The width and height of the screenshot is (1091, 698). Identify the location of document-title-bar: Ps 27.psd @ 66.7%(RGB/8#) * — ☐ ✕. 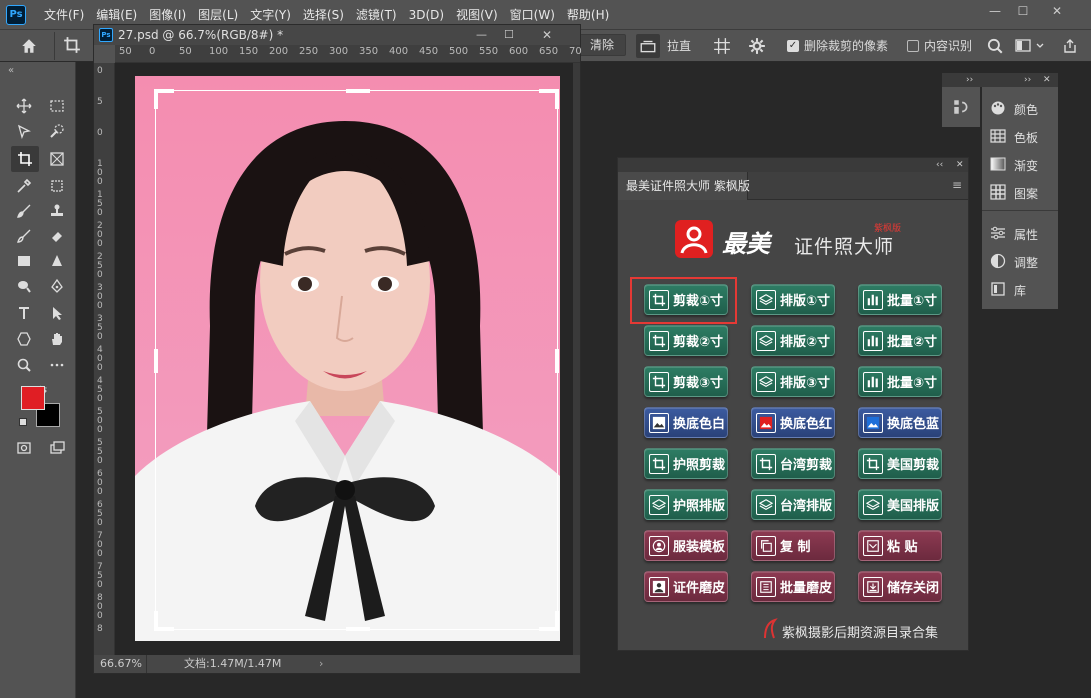
(337, 35).